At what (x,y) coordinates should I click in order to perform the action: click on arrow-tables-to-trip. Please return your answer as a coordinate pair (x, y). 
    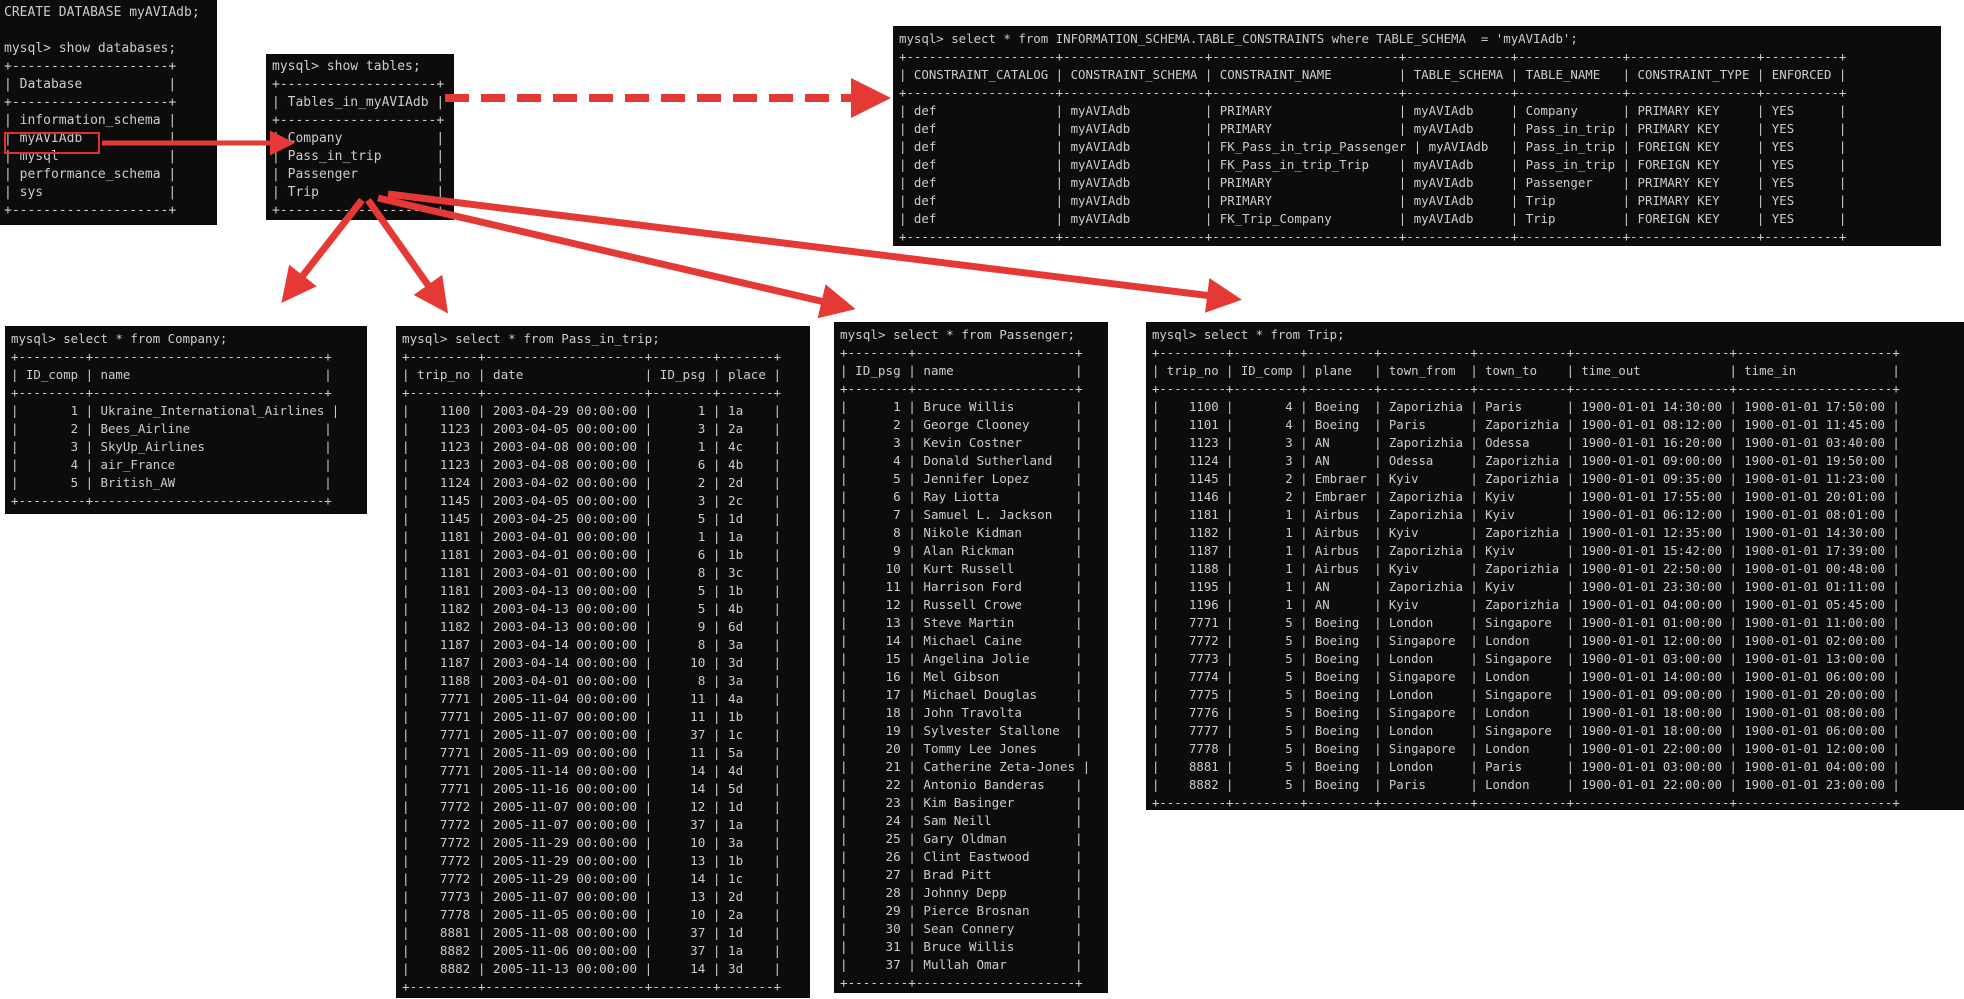
    Looking at the image, I should click on (814, 251).